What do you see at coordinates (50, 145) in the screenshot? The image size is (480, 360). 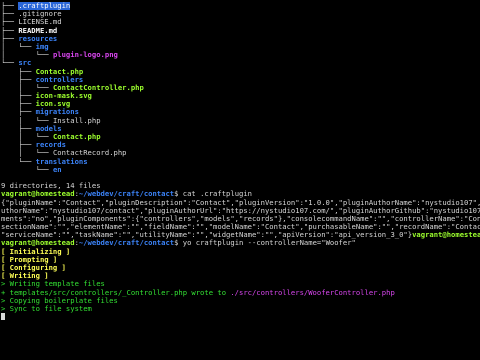 I see `tree-entry-name: records` at bounding box center [50, 145].